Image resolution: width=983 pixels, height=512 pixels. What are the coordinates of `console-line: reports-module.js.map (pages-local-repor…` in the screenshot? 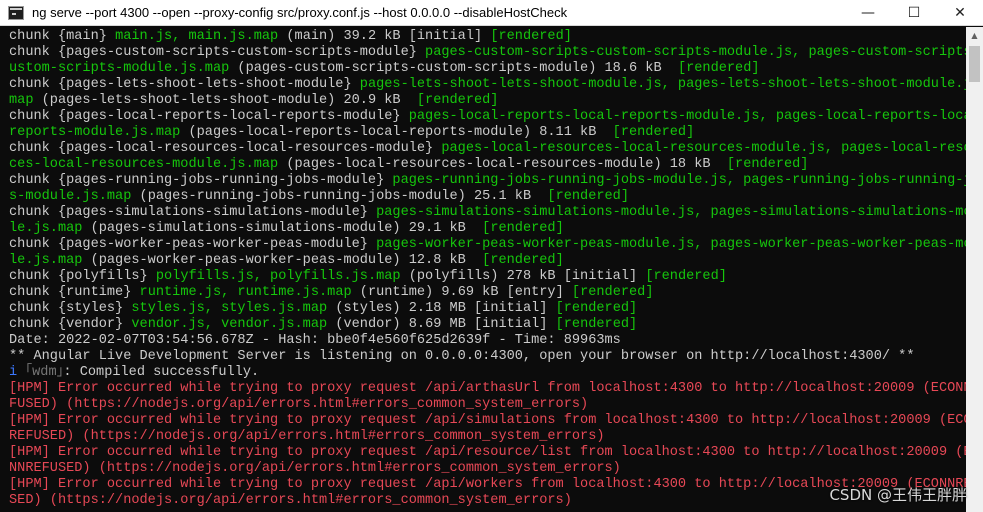 It's located at (489, 133).